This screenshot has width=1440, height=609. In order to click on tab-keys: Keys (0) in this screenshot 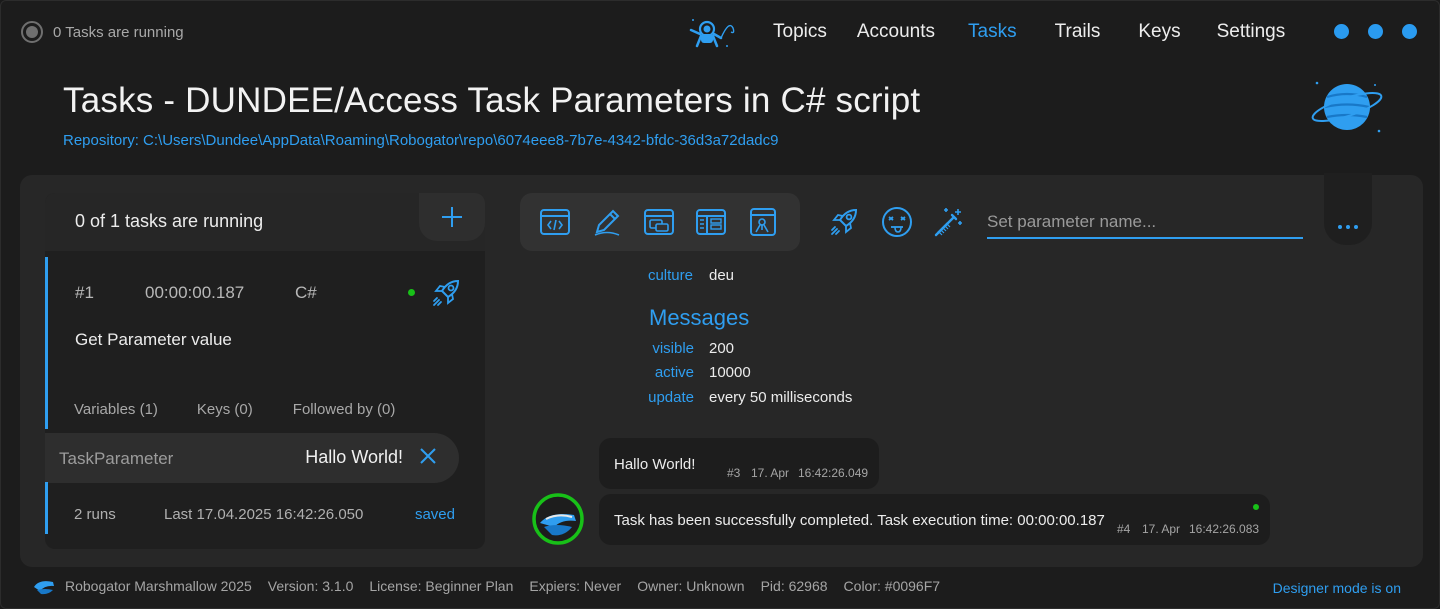, I will do `click(225, 409)`.